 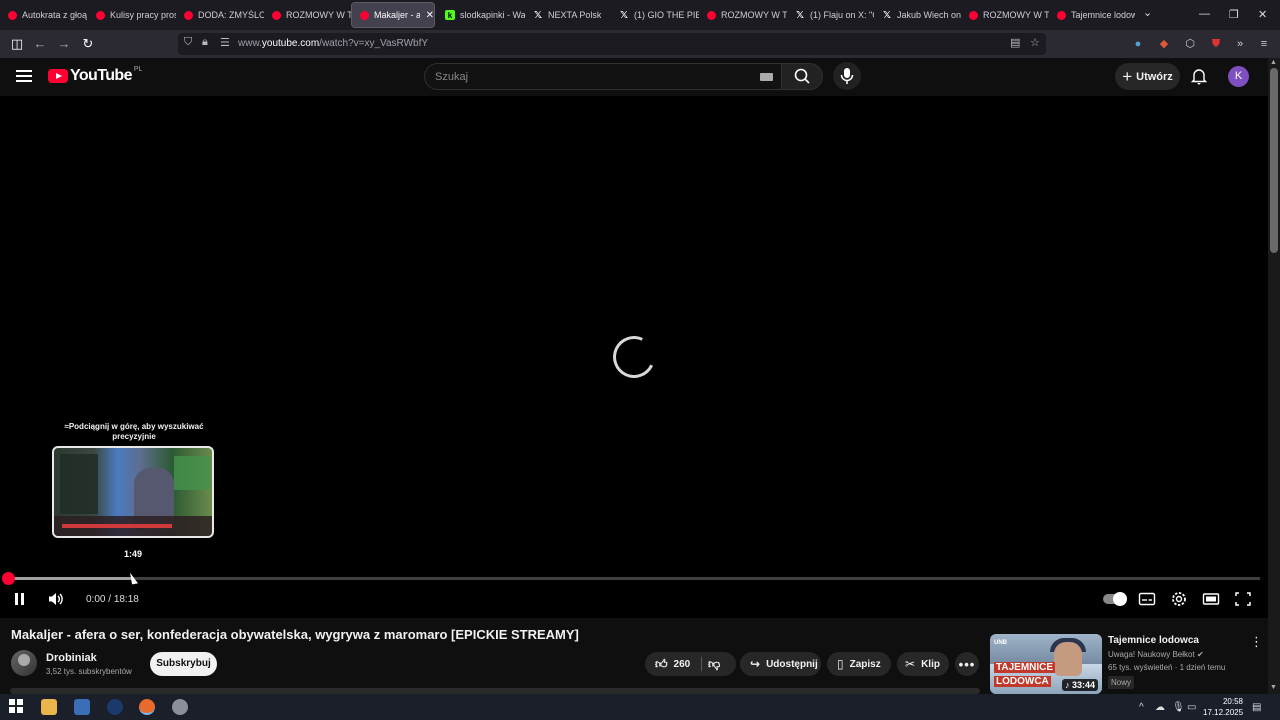 I want to click on permissions-icon: ☰, so click(x=225, y=42).